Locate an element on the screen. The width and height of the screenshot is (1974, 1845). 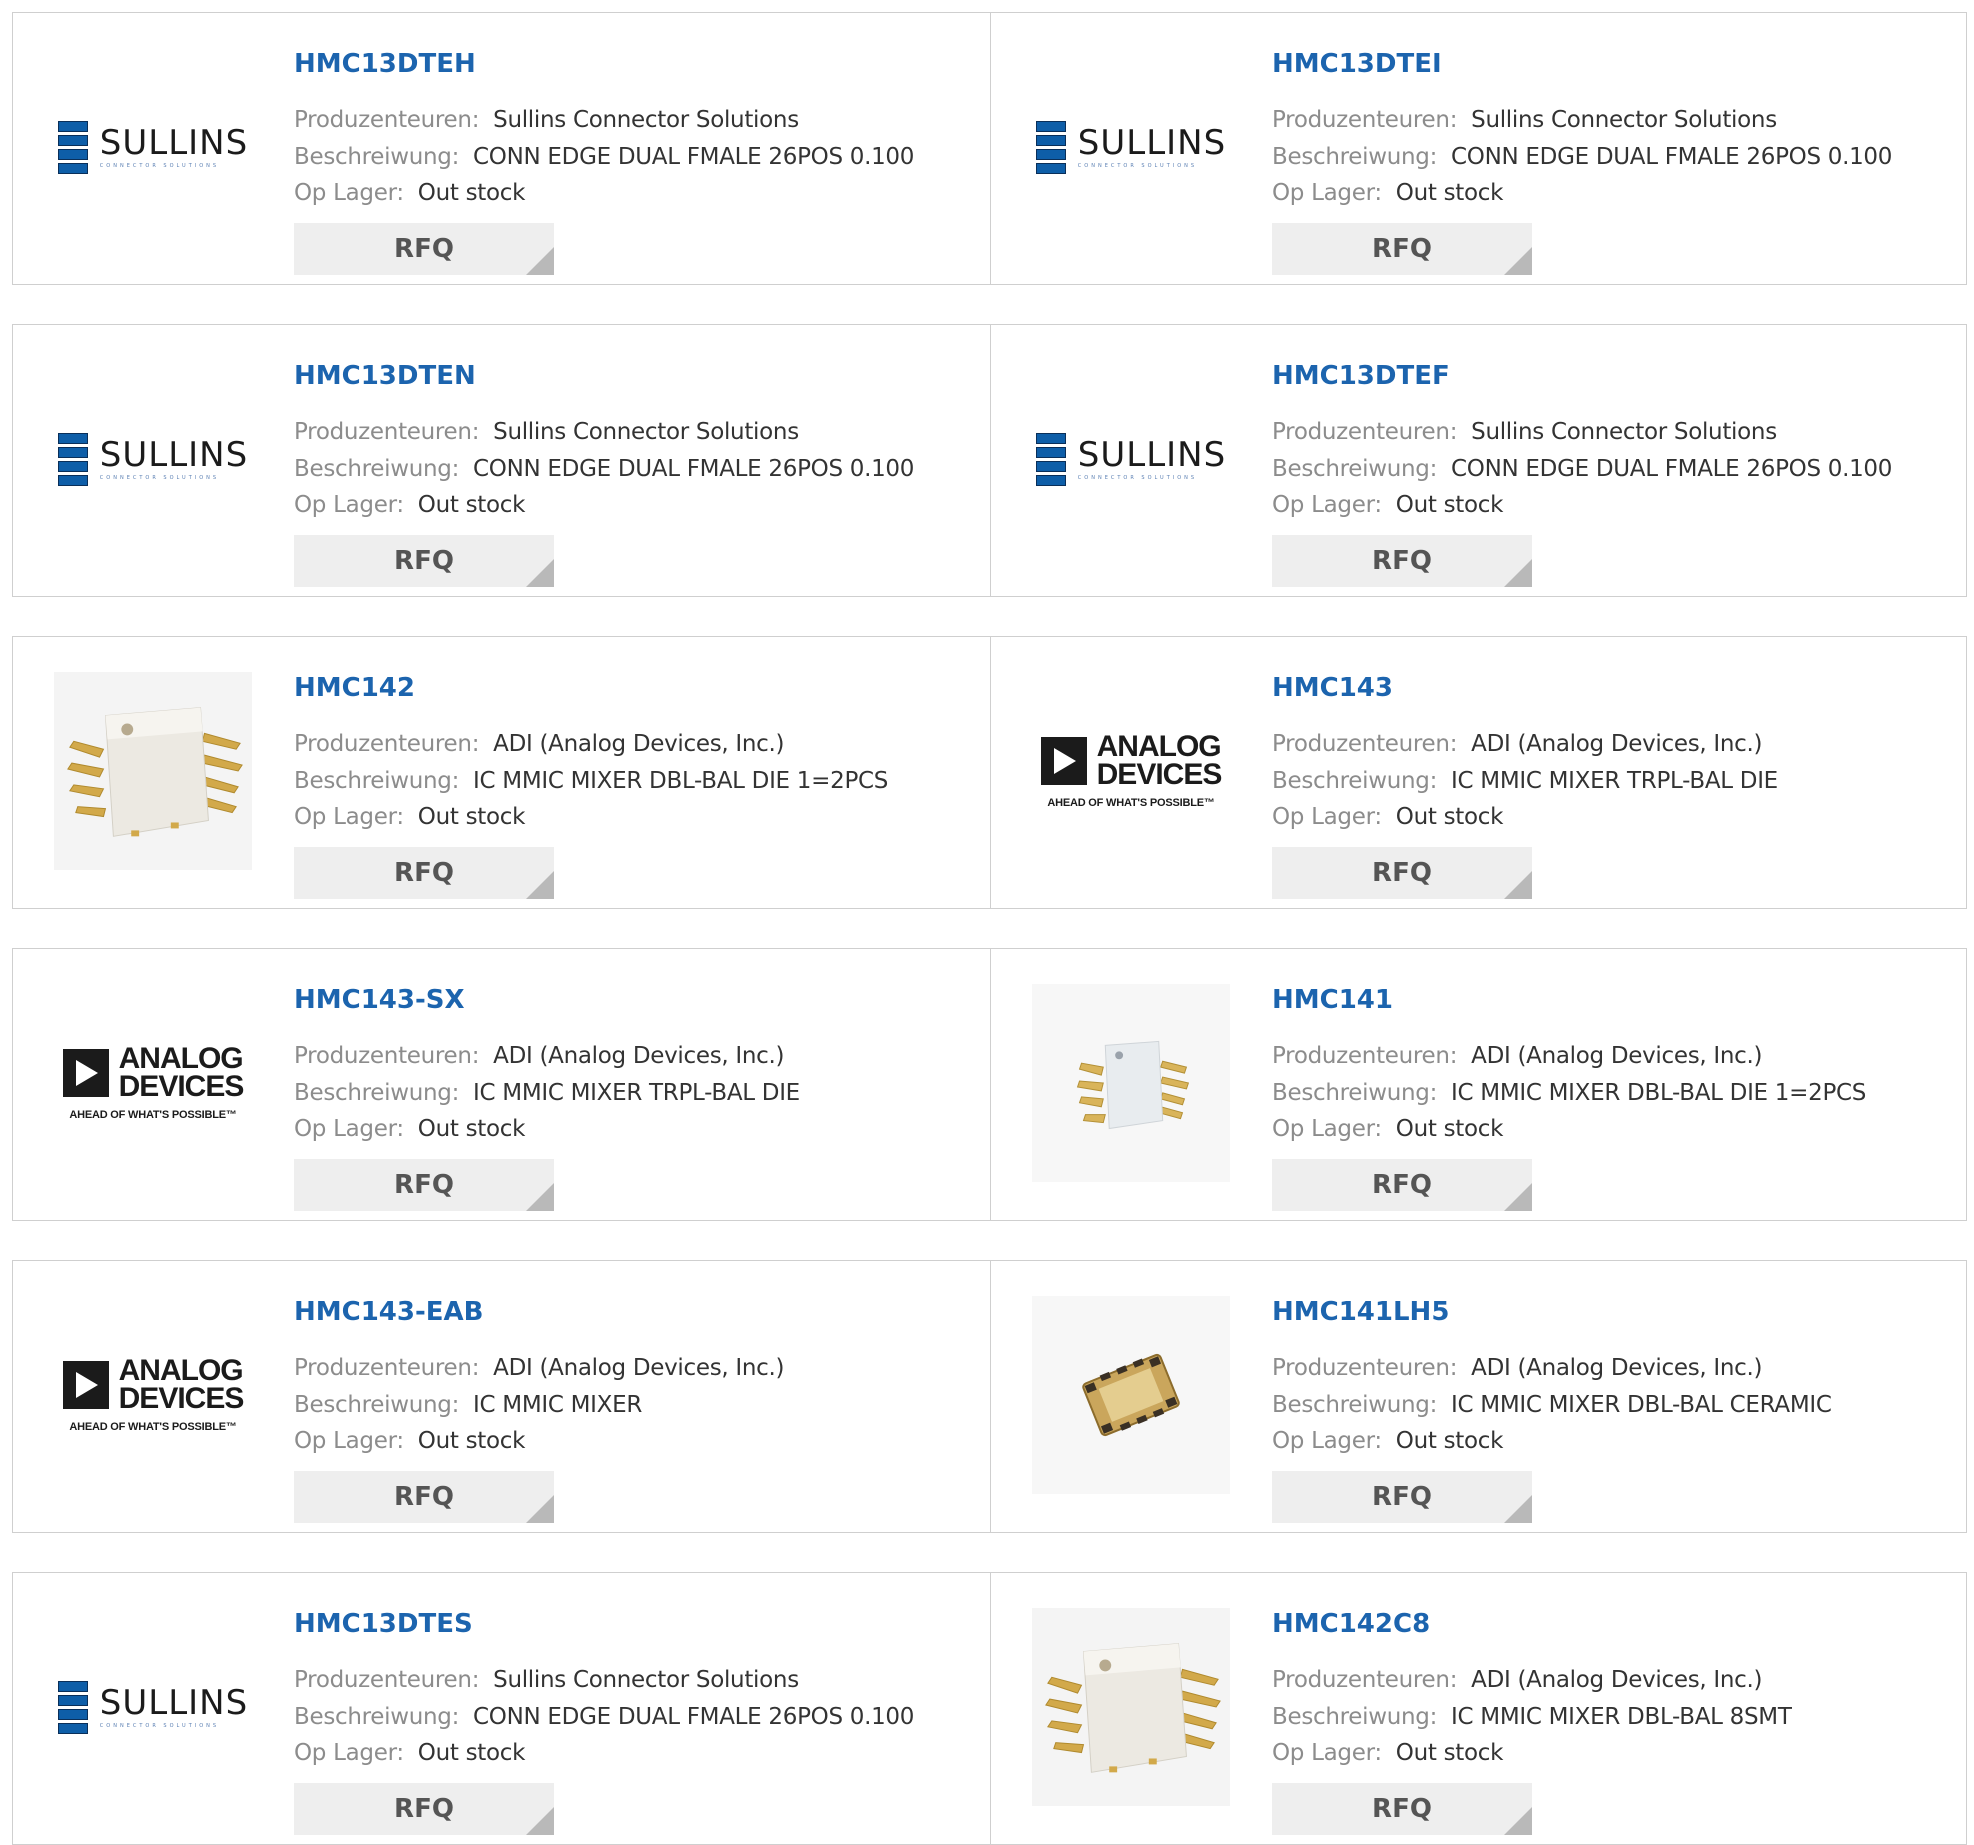
part-number-link: HMC142C8 is located at coordinates (1351, 1624).